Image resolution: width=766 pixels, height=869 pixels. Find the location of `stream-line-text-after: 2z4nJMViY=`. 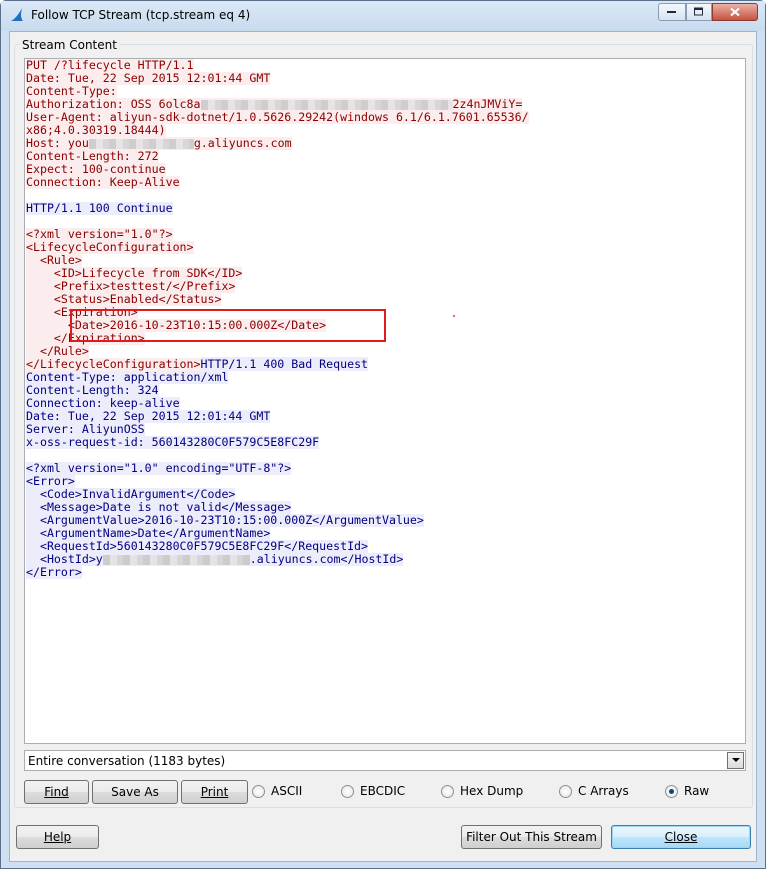

stream-line-text-after: 2z4nJMViY= is located at coordinates (487, 104).